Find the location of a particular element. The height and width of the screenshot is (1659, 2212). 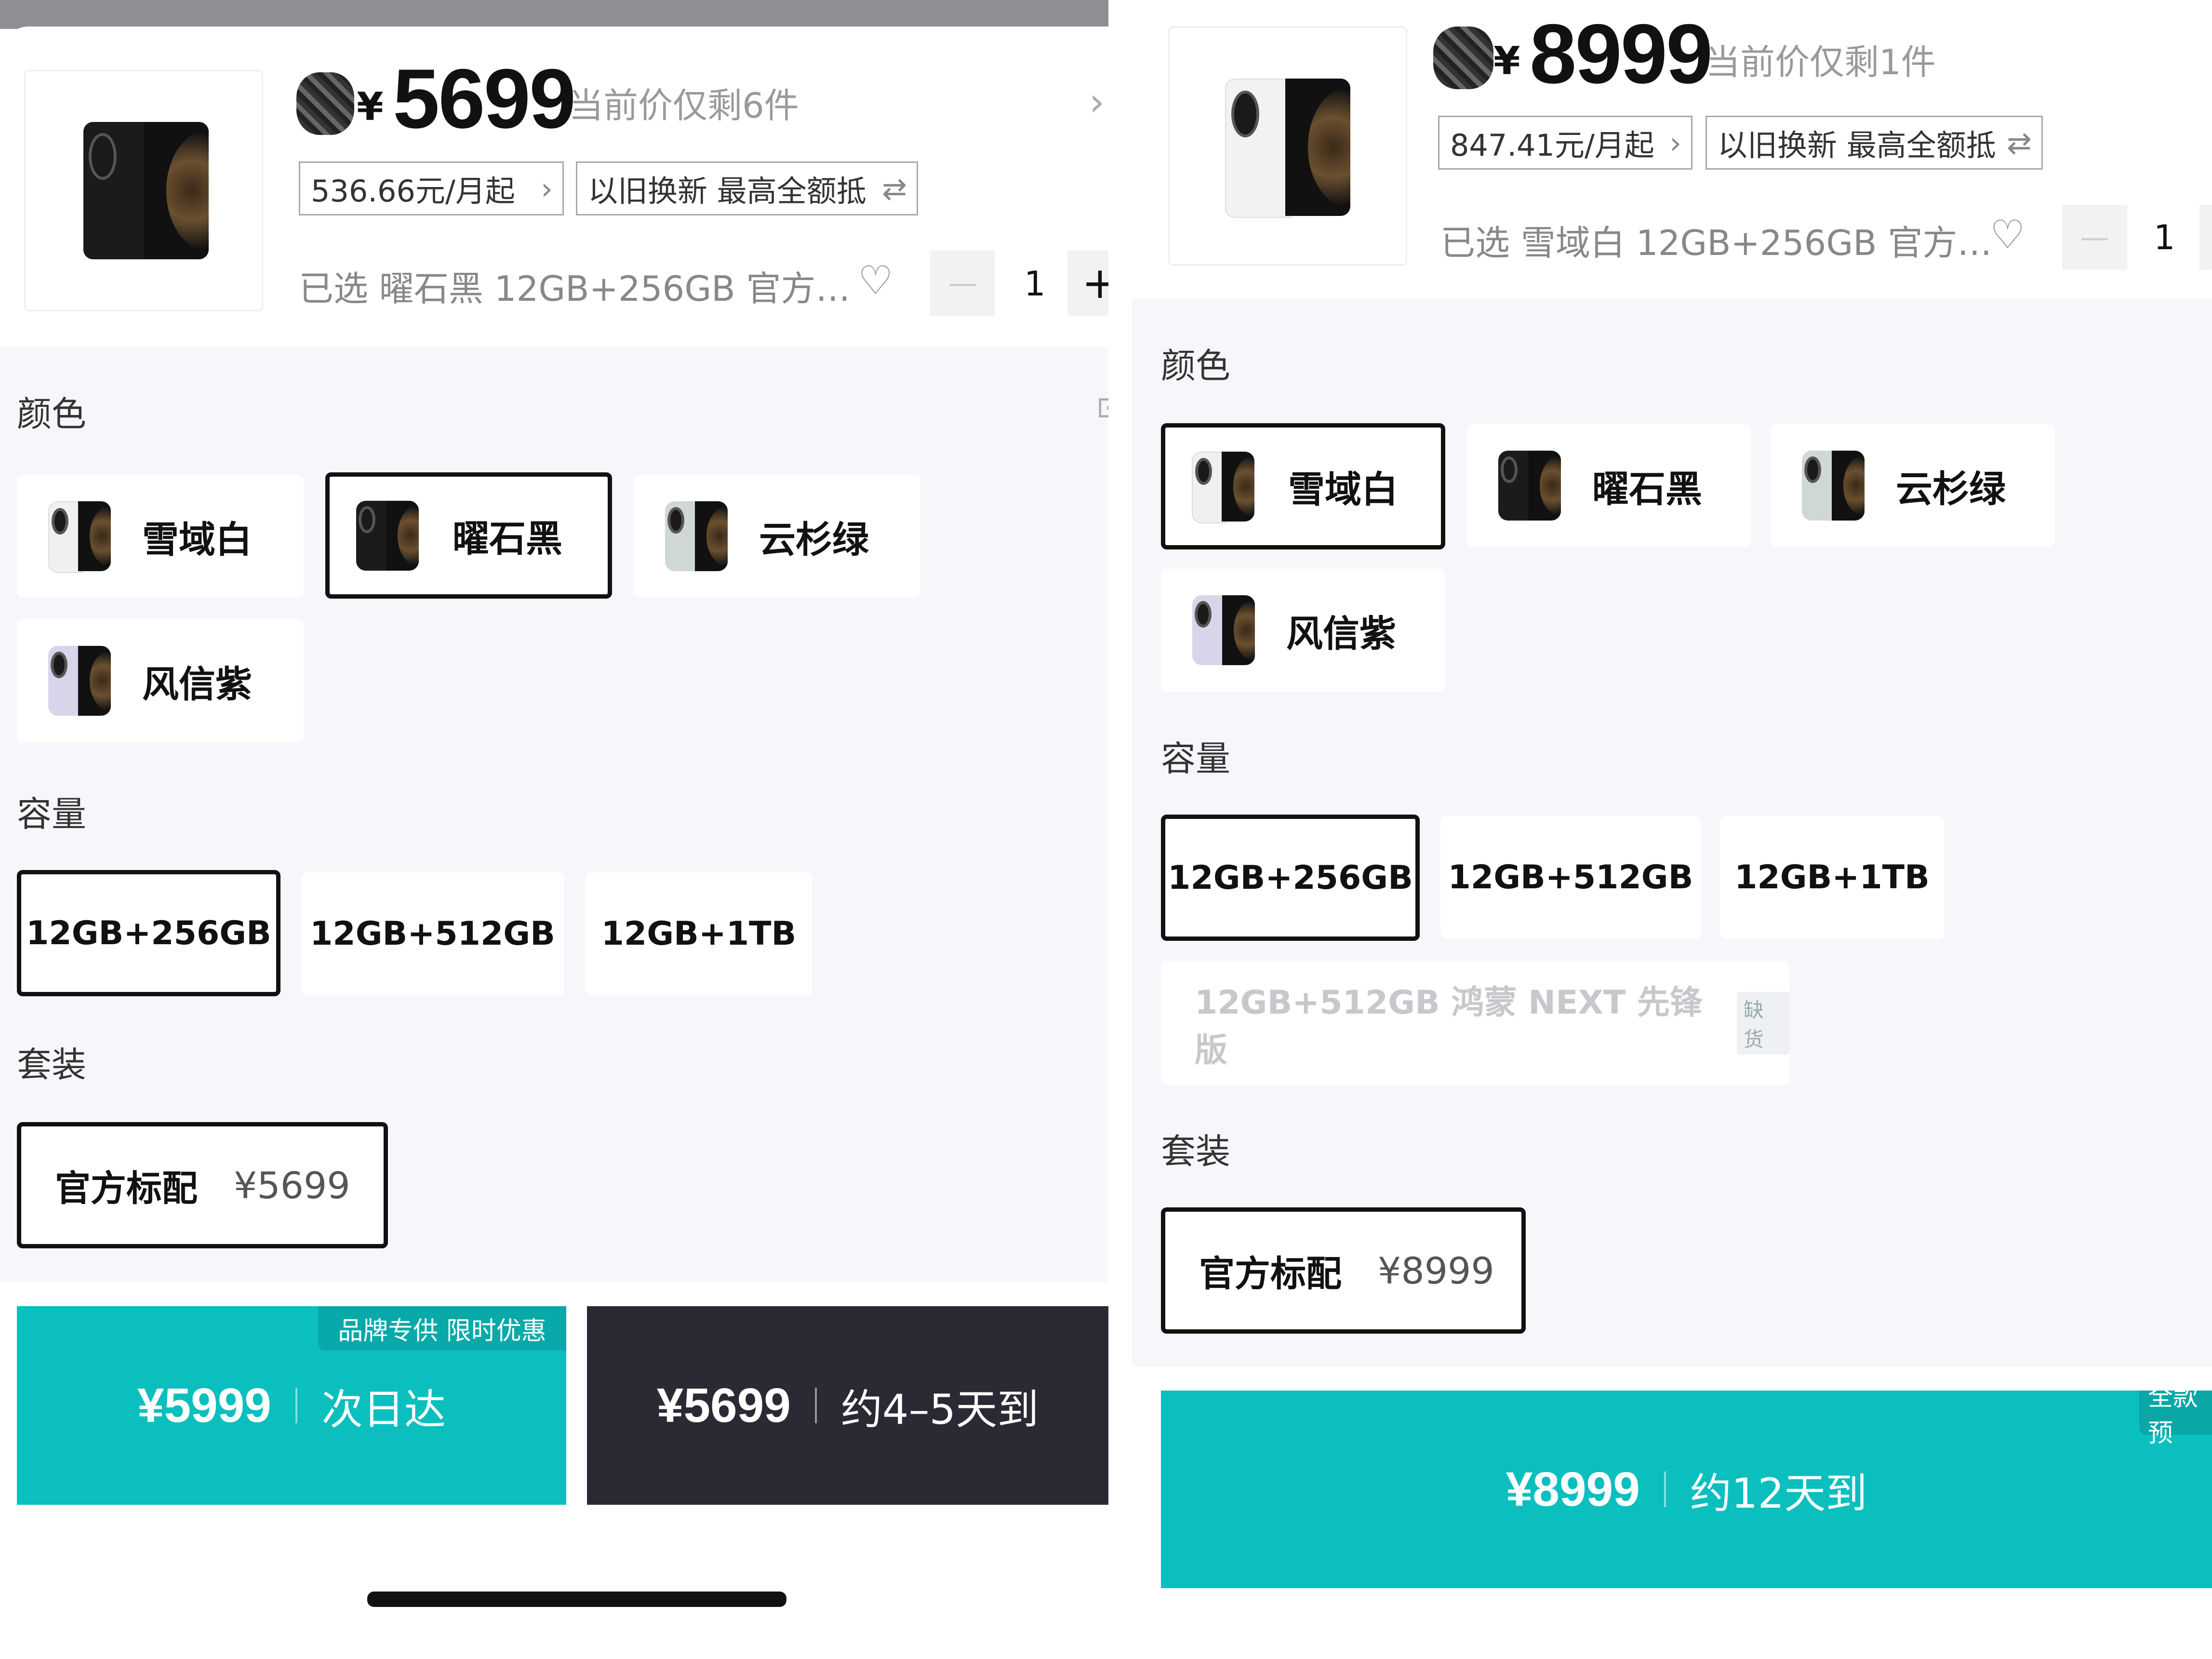

promo-tag: 全款预 is located at coordinates (2175, 1415).